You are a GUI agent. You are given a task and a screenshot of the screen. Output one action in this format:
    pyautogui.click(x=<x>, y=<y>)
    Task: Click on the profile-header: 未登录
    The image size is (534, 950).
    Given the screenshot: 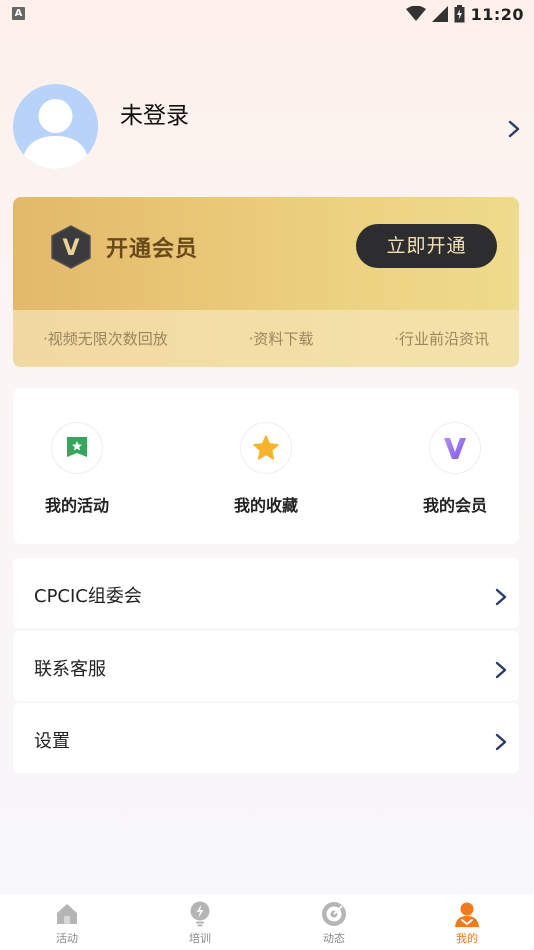 What is the action you would take?
    pyautogui.click(x=267, y=129)
    